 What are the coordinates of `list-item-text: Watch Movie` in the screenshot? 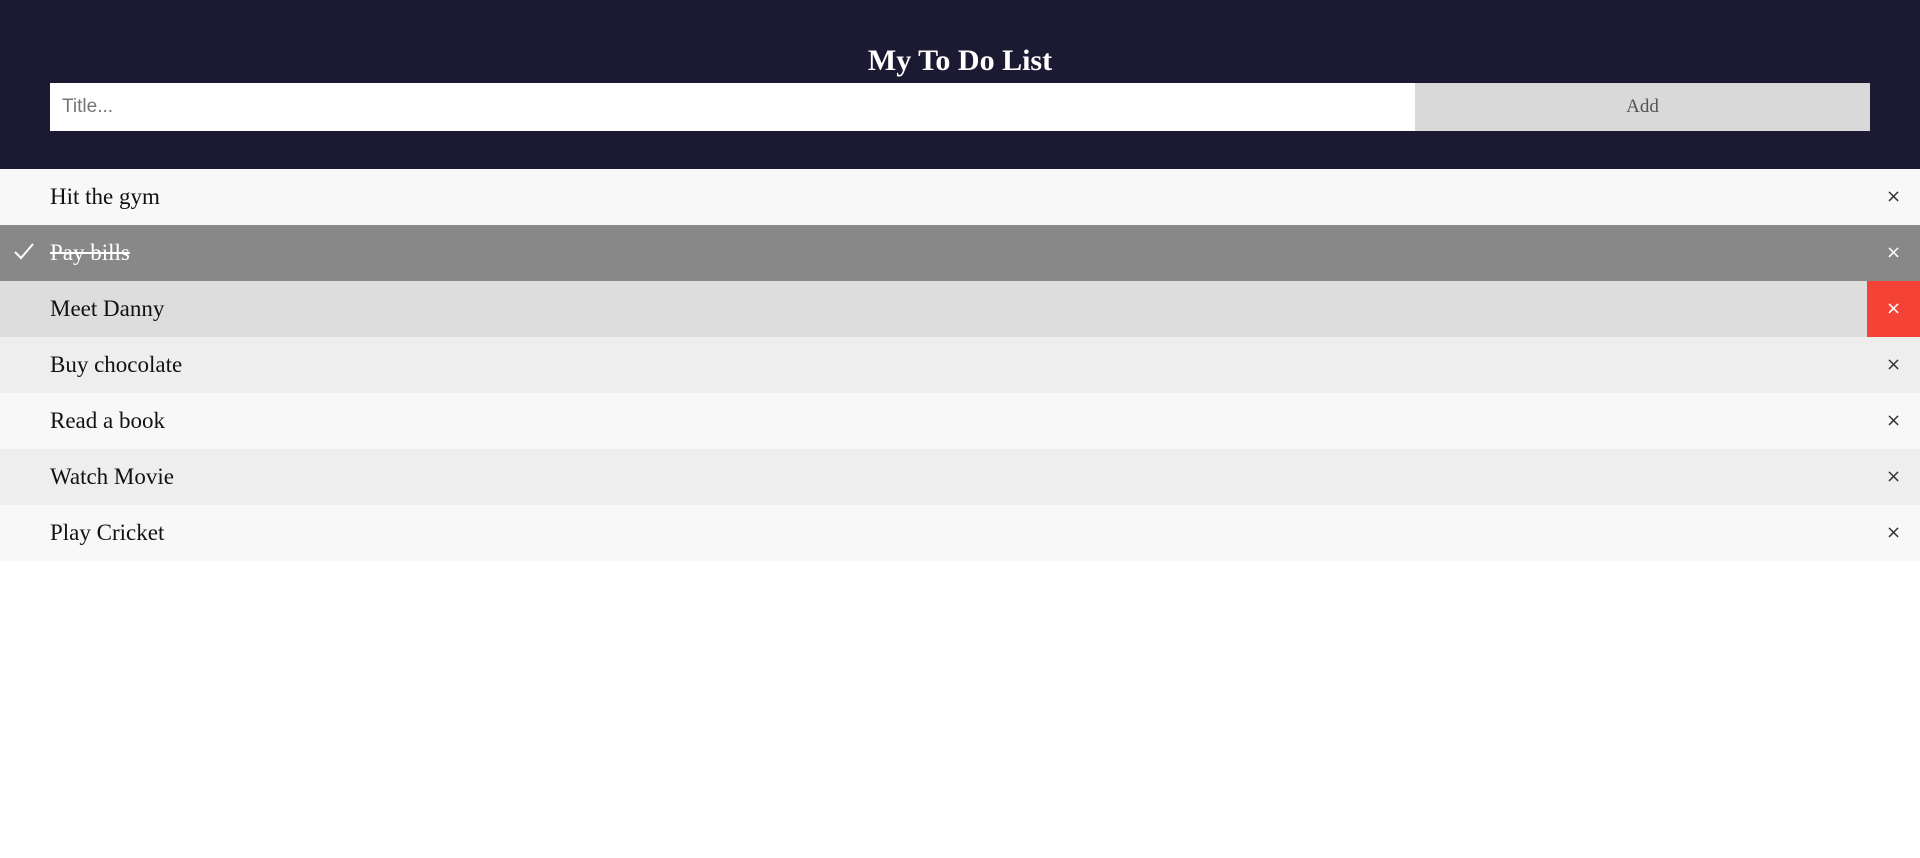 It's located at (112, 476).